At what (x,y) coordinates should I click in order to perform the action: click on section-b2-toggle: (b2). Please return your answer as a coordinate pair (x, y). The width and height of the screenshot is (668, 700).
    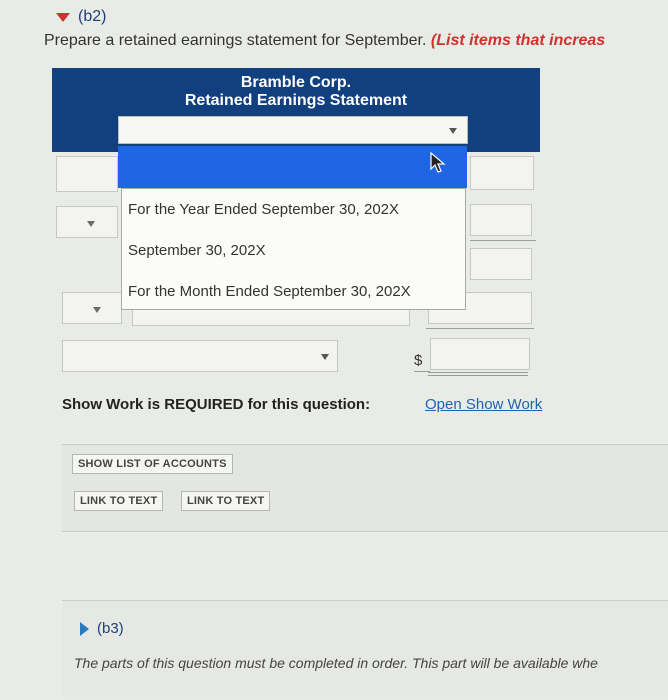
    Looking at the image, I should click on (81, 17).